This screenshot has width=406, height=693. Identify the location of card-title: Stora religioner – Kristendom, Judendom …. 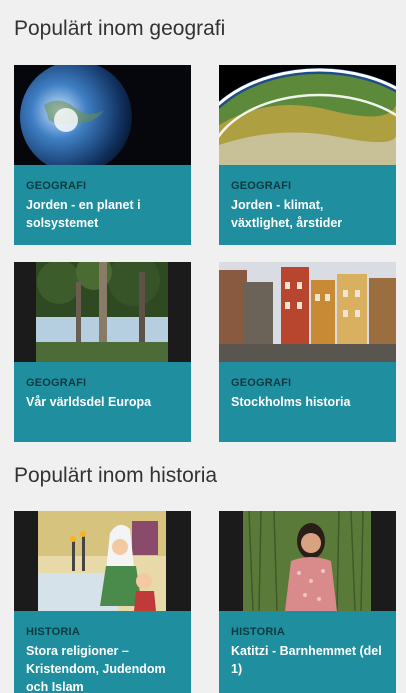
(104, 667).